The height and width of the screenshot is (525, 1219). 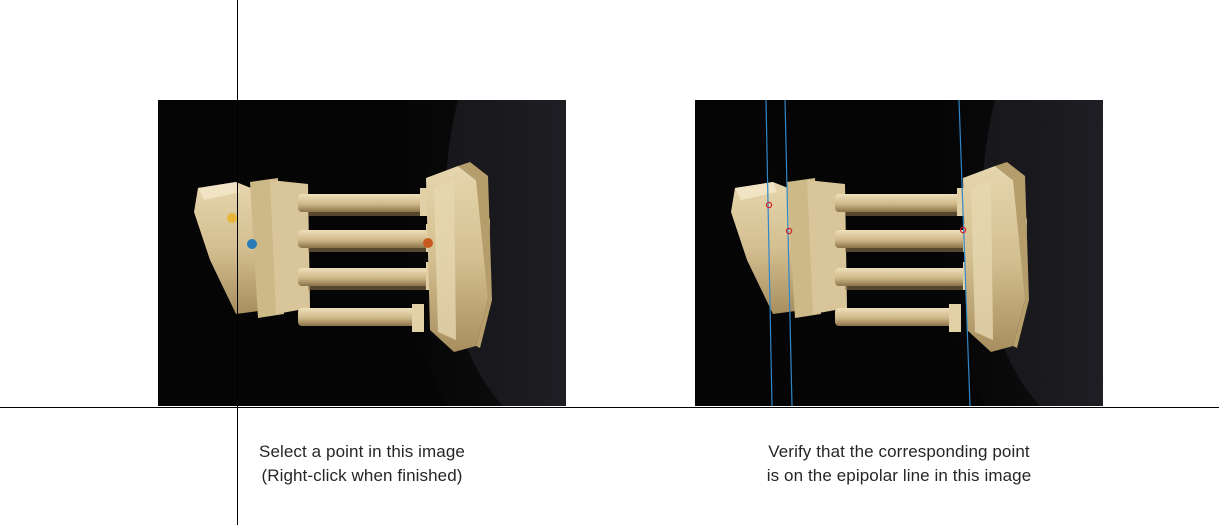 I want to click on selected-point-yellow, so click(x=232, y=218).